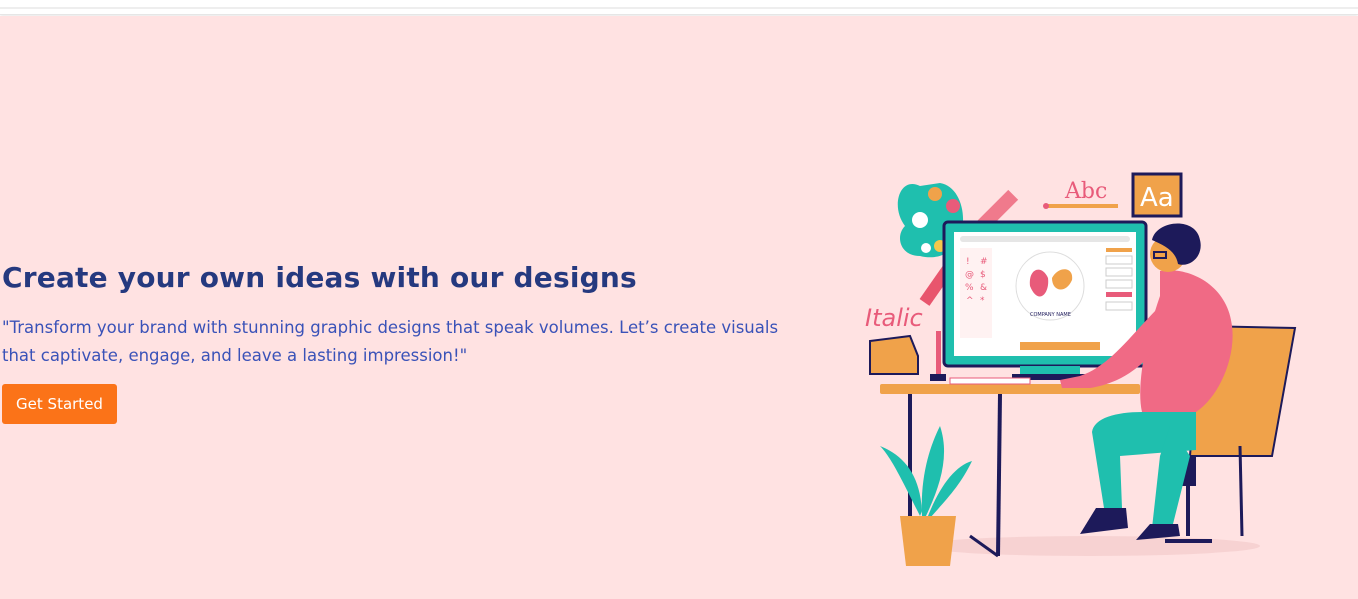 Image resolution: width=1358 pixels, height=599 pixels. I want to click on get-started-button: Get Started, so click(59, 404).